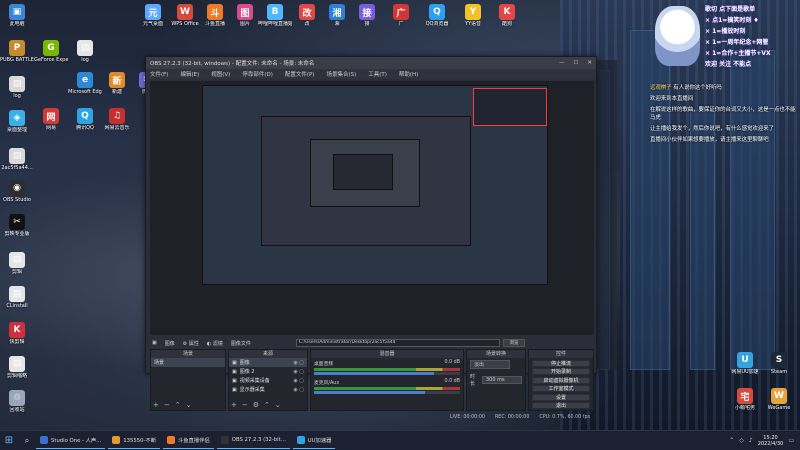 The width and height of the screenshot is (800, 450). Describe the element at coordinates (502, 380) in the screenshot. I see `duration-input: 300 ms` at that location.